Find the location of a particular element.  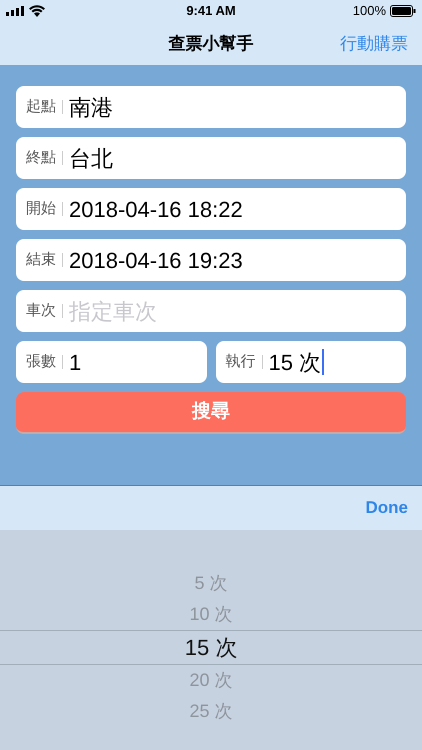

field-placeholder: 指定車次 is located at coordinates (113, 312).